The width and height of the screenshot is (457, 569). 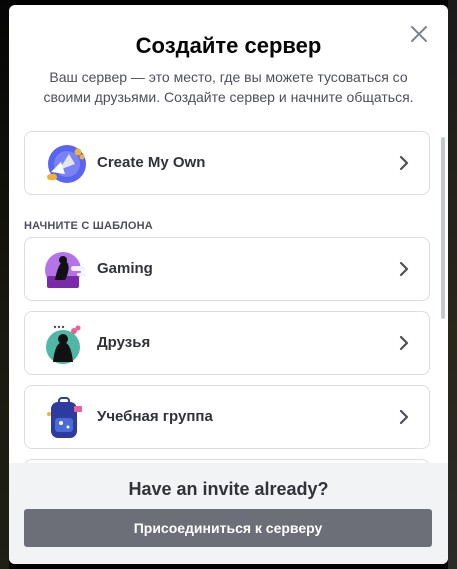 I want to click on app-backdrop-right, so click(x=452, y=284).